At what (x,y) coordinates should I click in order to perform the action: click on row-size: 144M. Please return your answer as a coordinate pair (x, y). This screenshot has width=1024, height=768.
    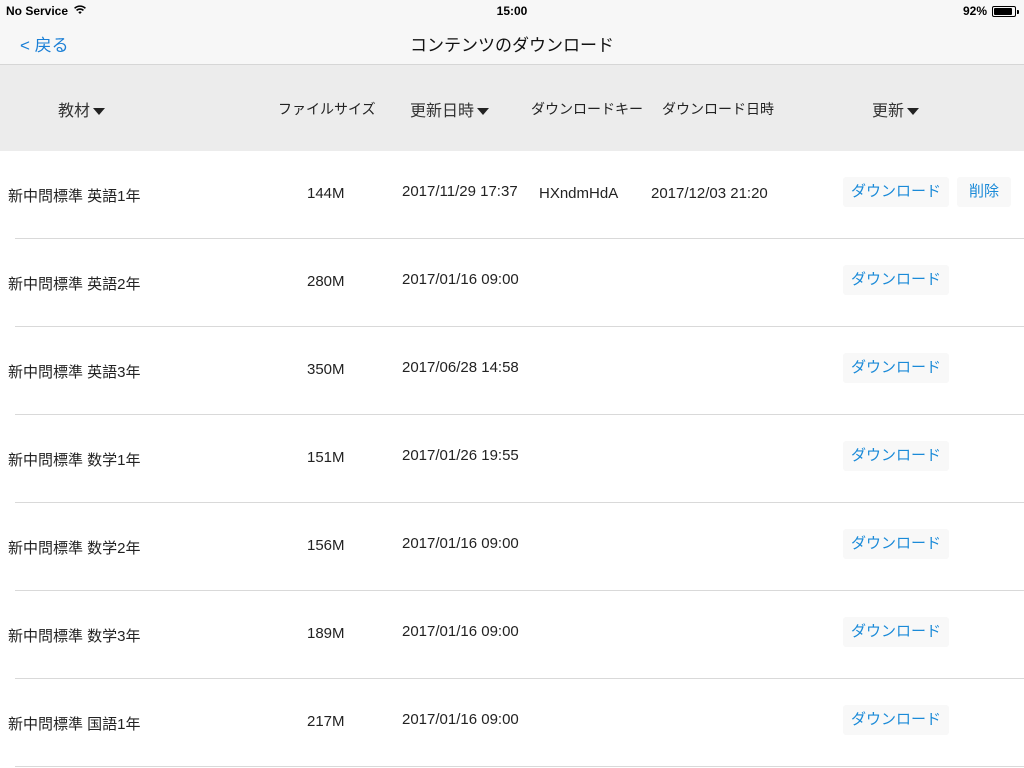
    Looking at the image, I should click on (326, 193).